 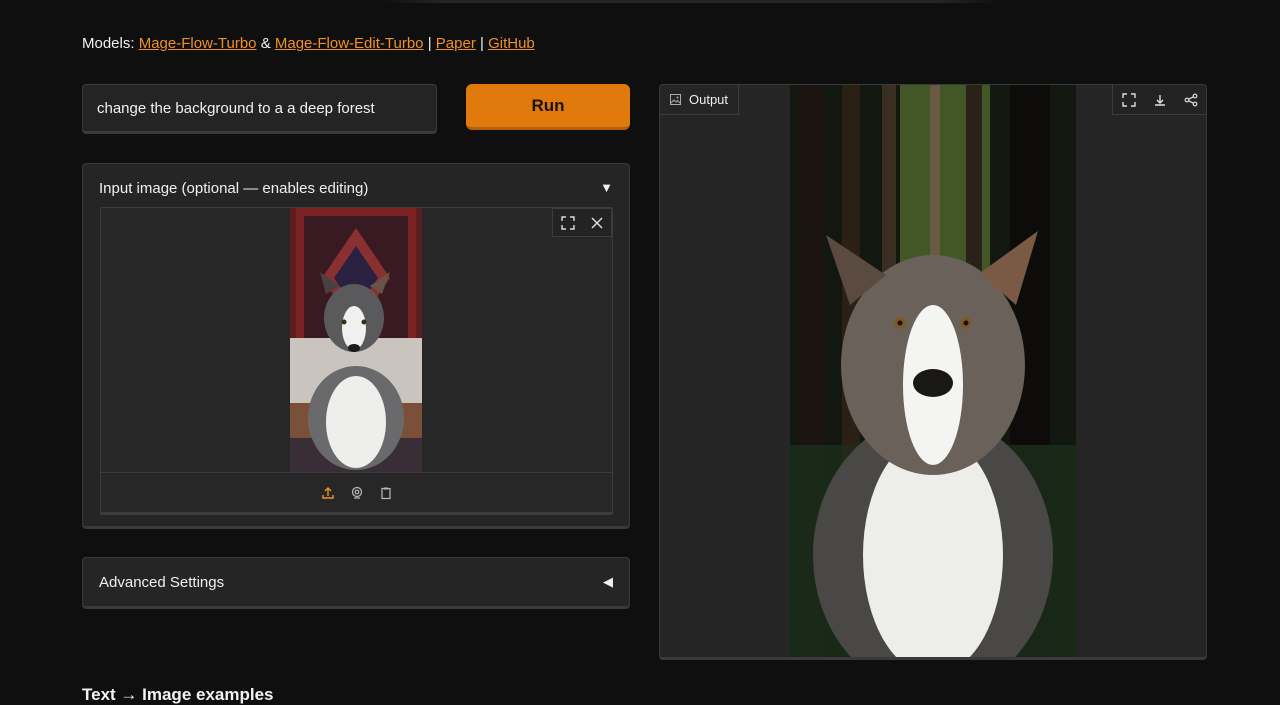 I want to click on run-button: Run, so click(x=548, y=107).